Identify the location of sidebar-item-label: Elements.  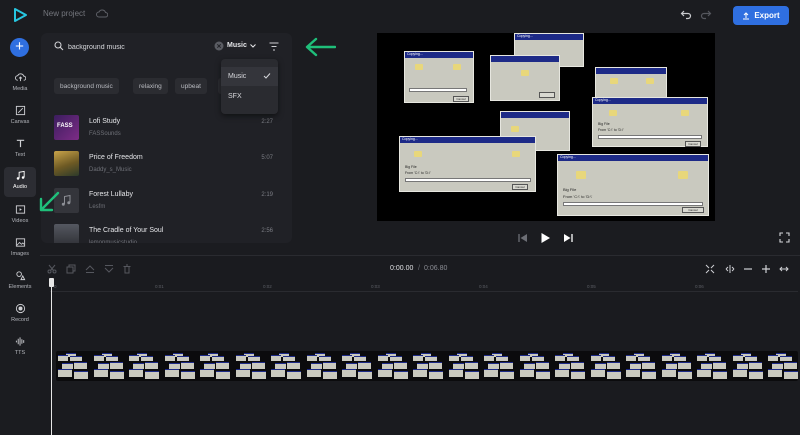
(20, 287).